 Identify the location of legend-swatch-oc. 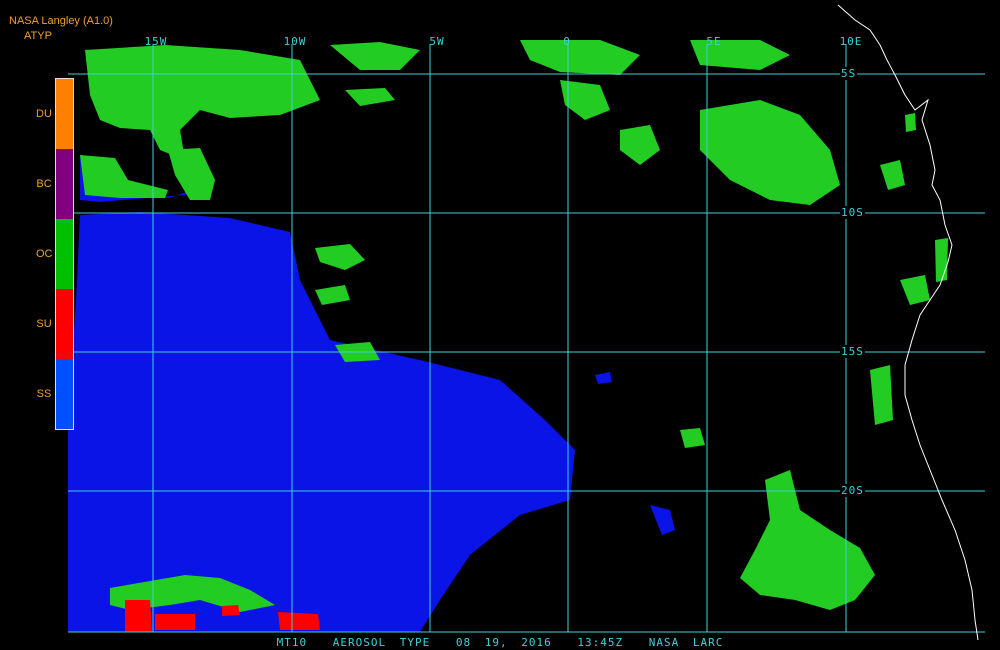
(64, 254).